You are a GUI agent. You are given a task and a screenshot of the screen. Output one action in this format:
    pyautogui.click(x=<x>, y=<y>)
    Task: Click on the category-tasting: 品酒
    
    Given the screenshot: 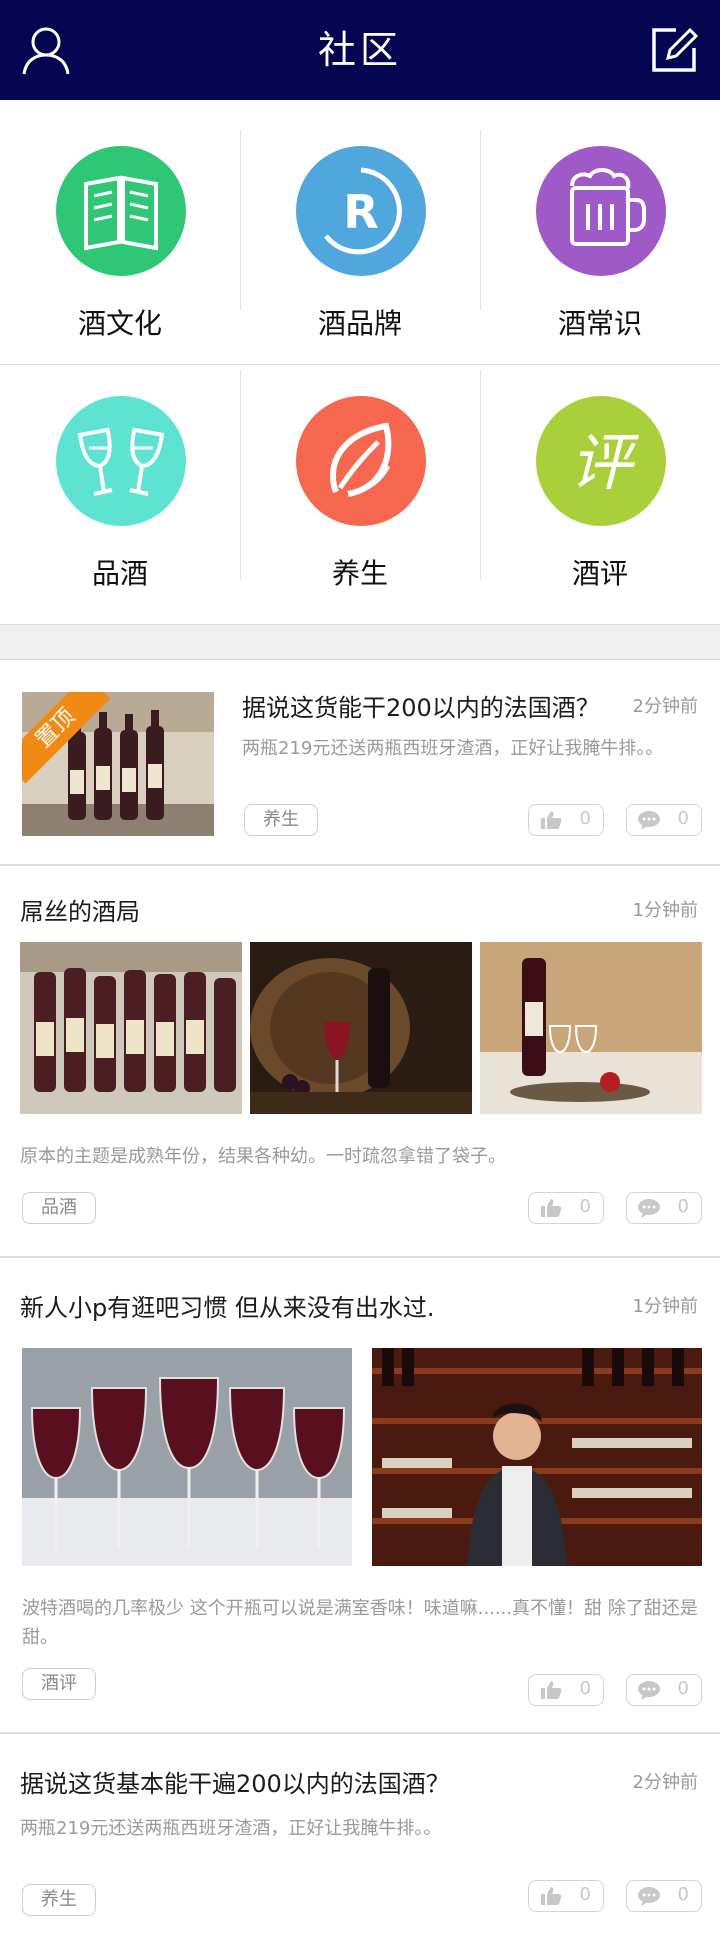 What is the action you would take?
    pyautogui.click(x=120, y=485)
    